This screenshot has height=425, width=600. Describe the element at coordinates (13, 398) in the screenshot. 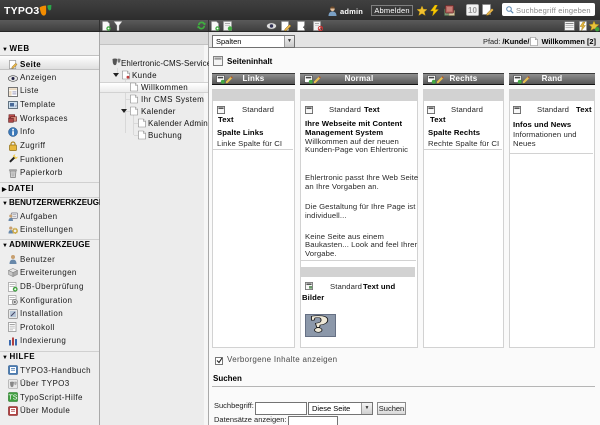

I see `svg-text: TS` at that location.